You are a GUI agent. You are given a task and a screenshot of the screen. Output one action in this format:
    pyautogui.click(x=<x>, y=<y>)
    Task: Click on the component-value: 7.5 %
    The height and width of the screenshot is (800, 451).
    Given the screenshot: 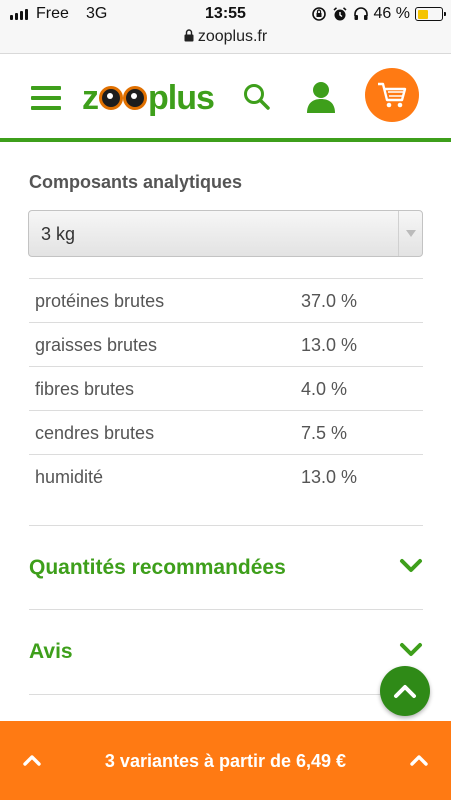 What is the action you would take?
    pyautogui.click(x=324, y=433)
    